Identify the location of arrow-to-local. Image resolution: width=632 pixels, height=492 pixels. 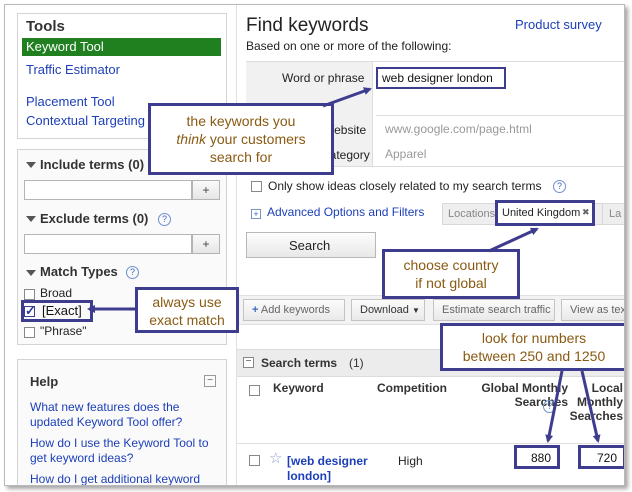
(590, 406).